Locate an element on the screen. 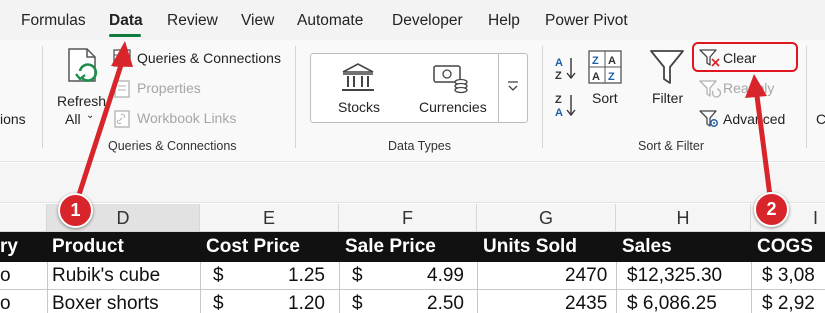 The image size is (825, 313). callout-badge-1: 1 is located at coordinates (75, 210).